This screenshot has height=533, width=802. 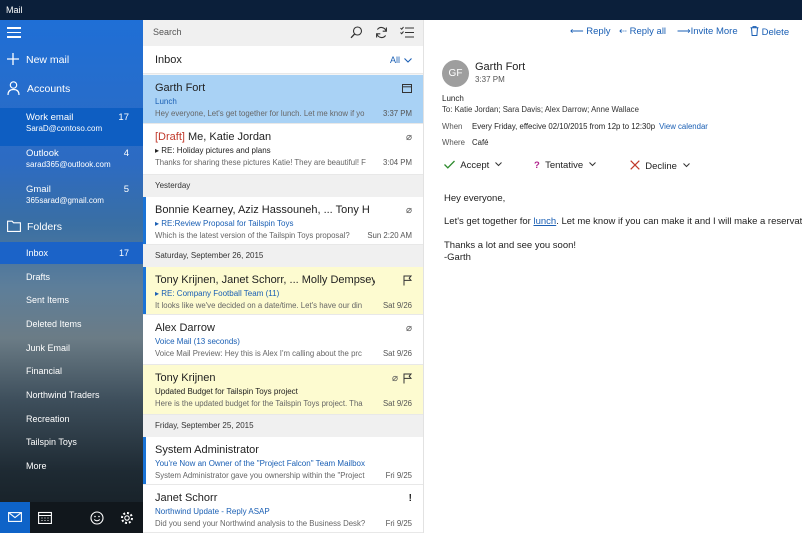 What do you see at coordinates (48, 419) in the screenshot?
I see `folder-name: Recreation` at bounding box center [48, 419].